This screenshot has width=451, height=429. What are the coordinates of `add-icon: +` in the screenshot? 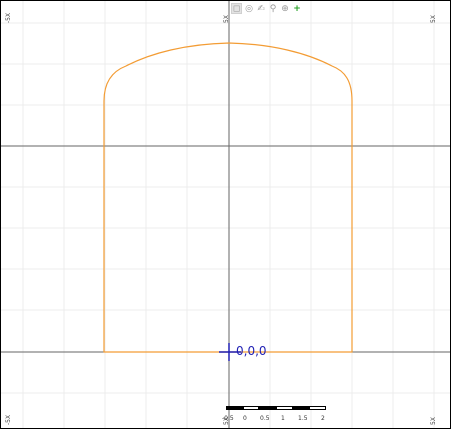 It's located at (297, 9).